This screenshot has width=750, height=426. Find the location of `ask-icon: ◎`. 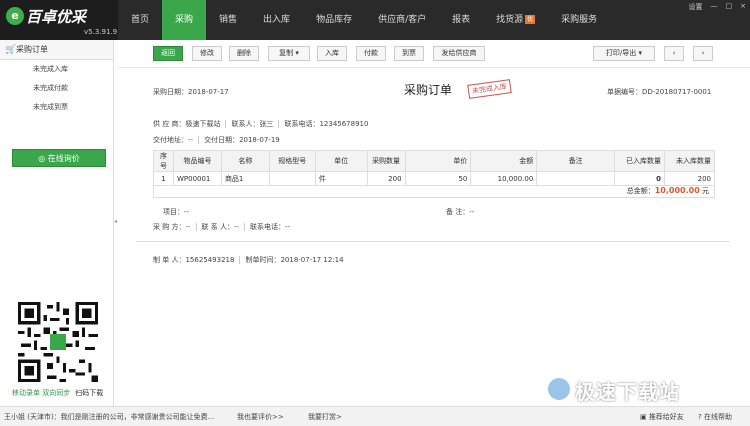

ask-icon: ◎ is located at coordinates (42, 158).